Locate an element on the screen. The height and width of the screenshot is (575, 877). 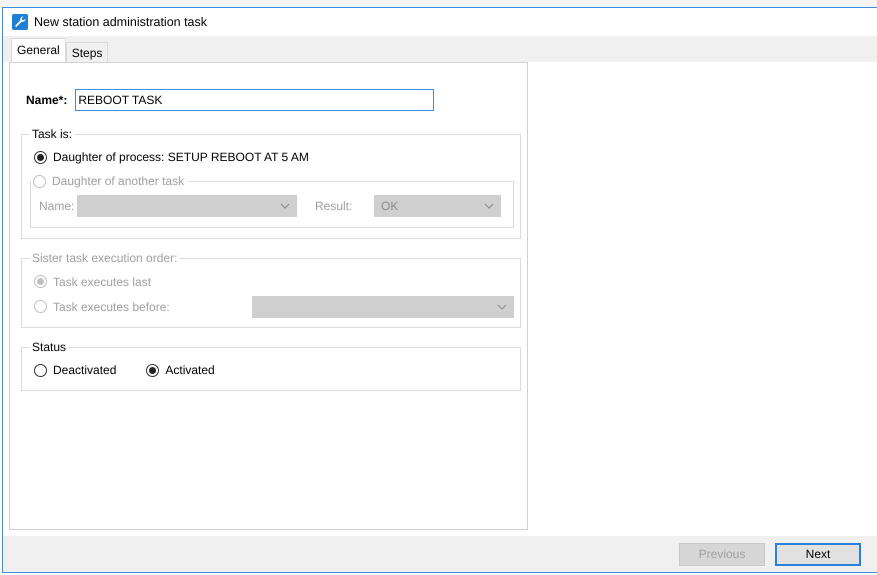
wizard-button: Next is located at coordinates (818, 554).